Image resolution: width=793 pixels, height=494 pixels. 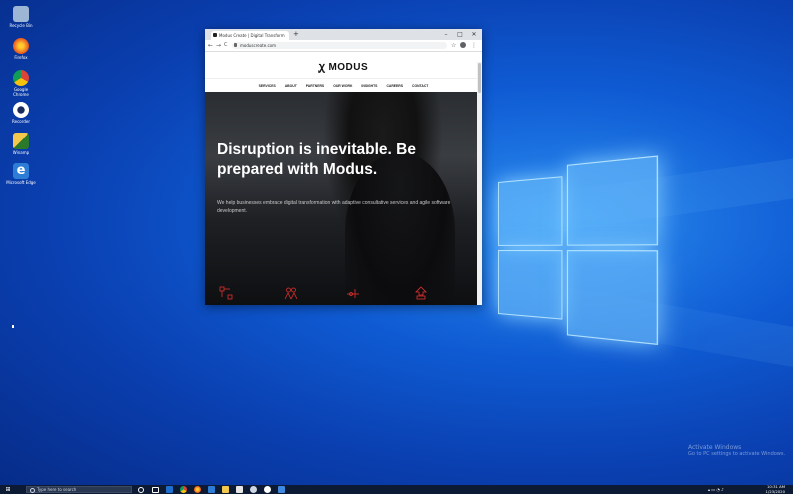 I want to click on clock-date: 1/23/2020, so click(x=775, y=491).